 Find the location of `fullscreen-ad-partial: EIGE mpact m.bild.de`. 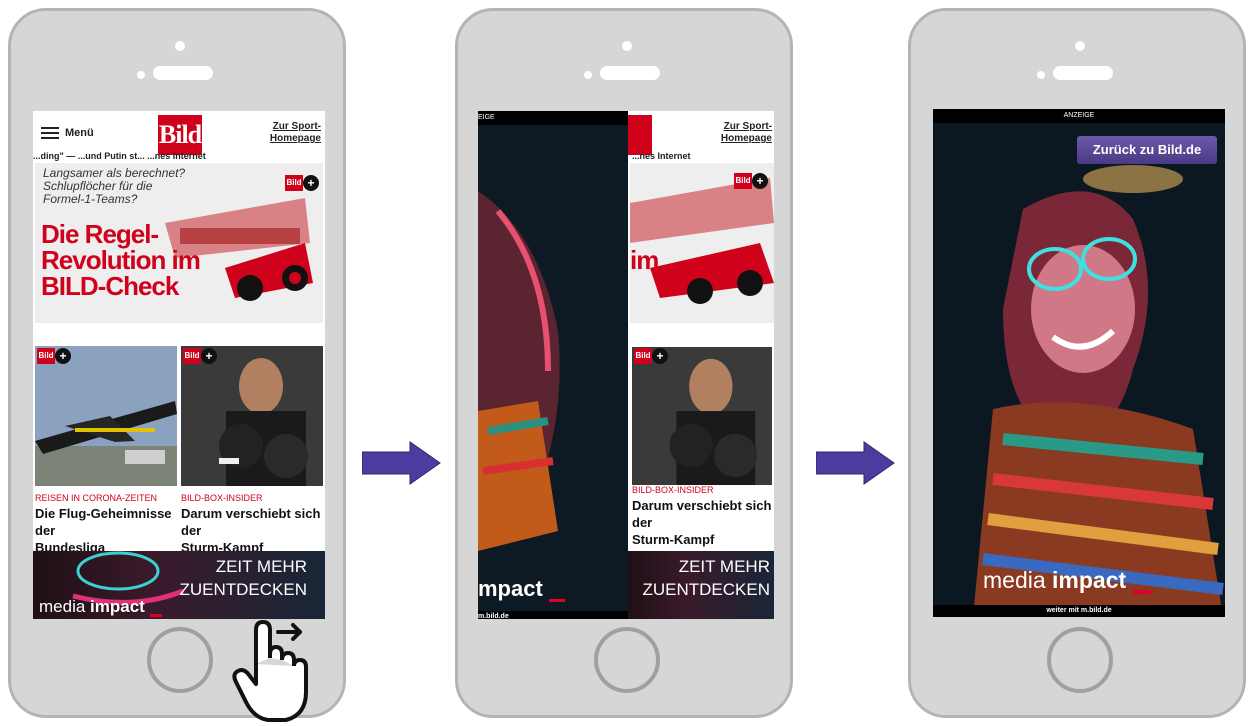

fullscreen-ad-partial: EIGE mpact m.bild.de is located at coordinates (553, 365).